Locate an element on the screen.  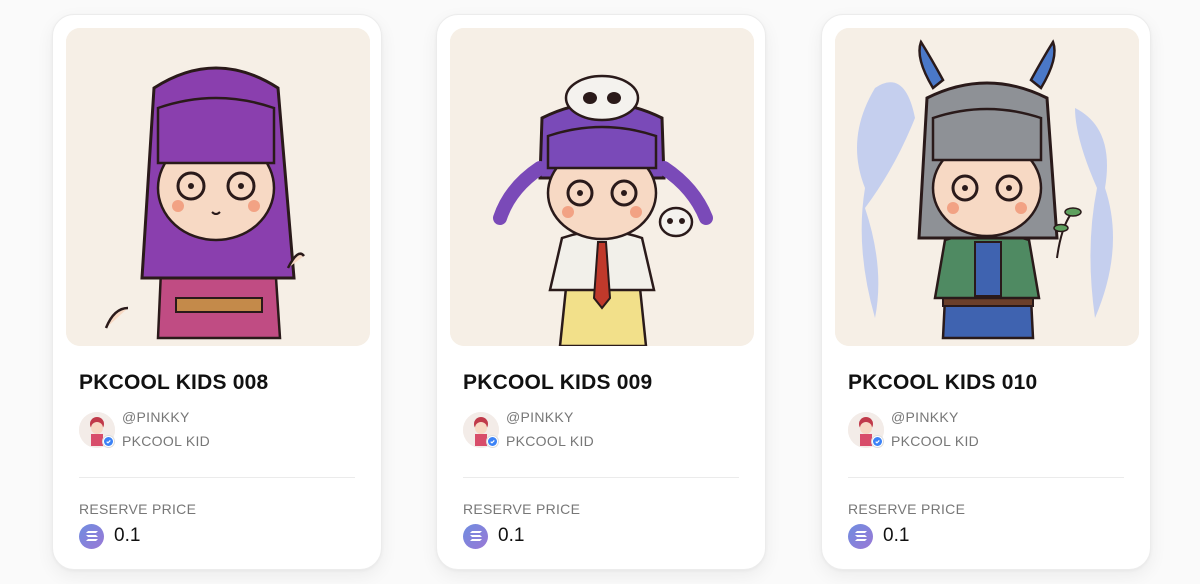
girl-horns-illustration is located at coordinates (987, 187).